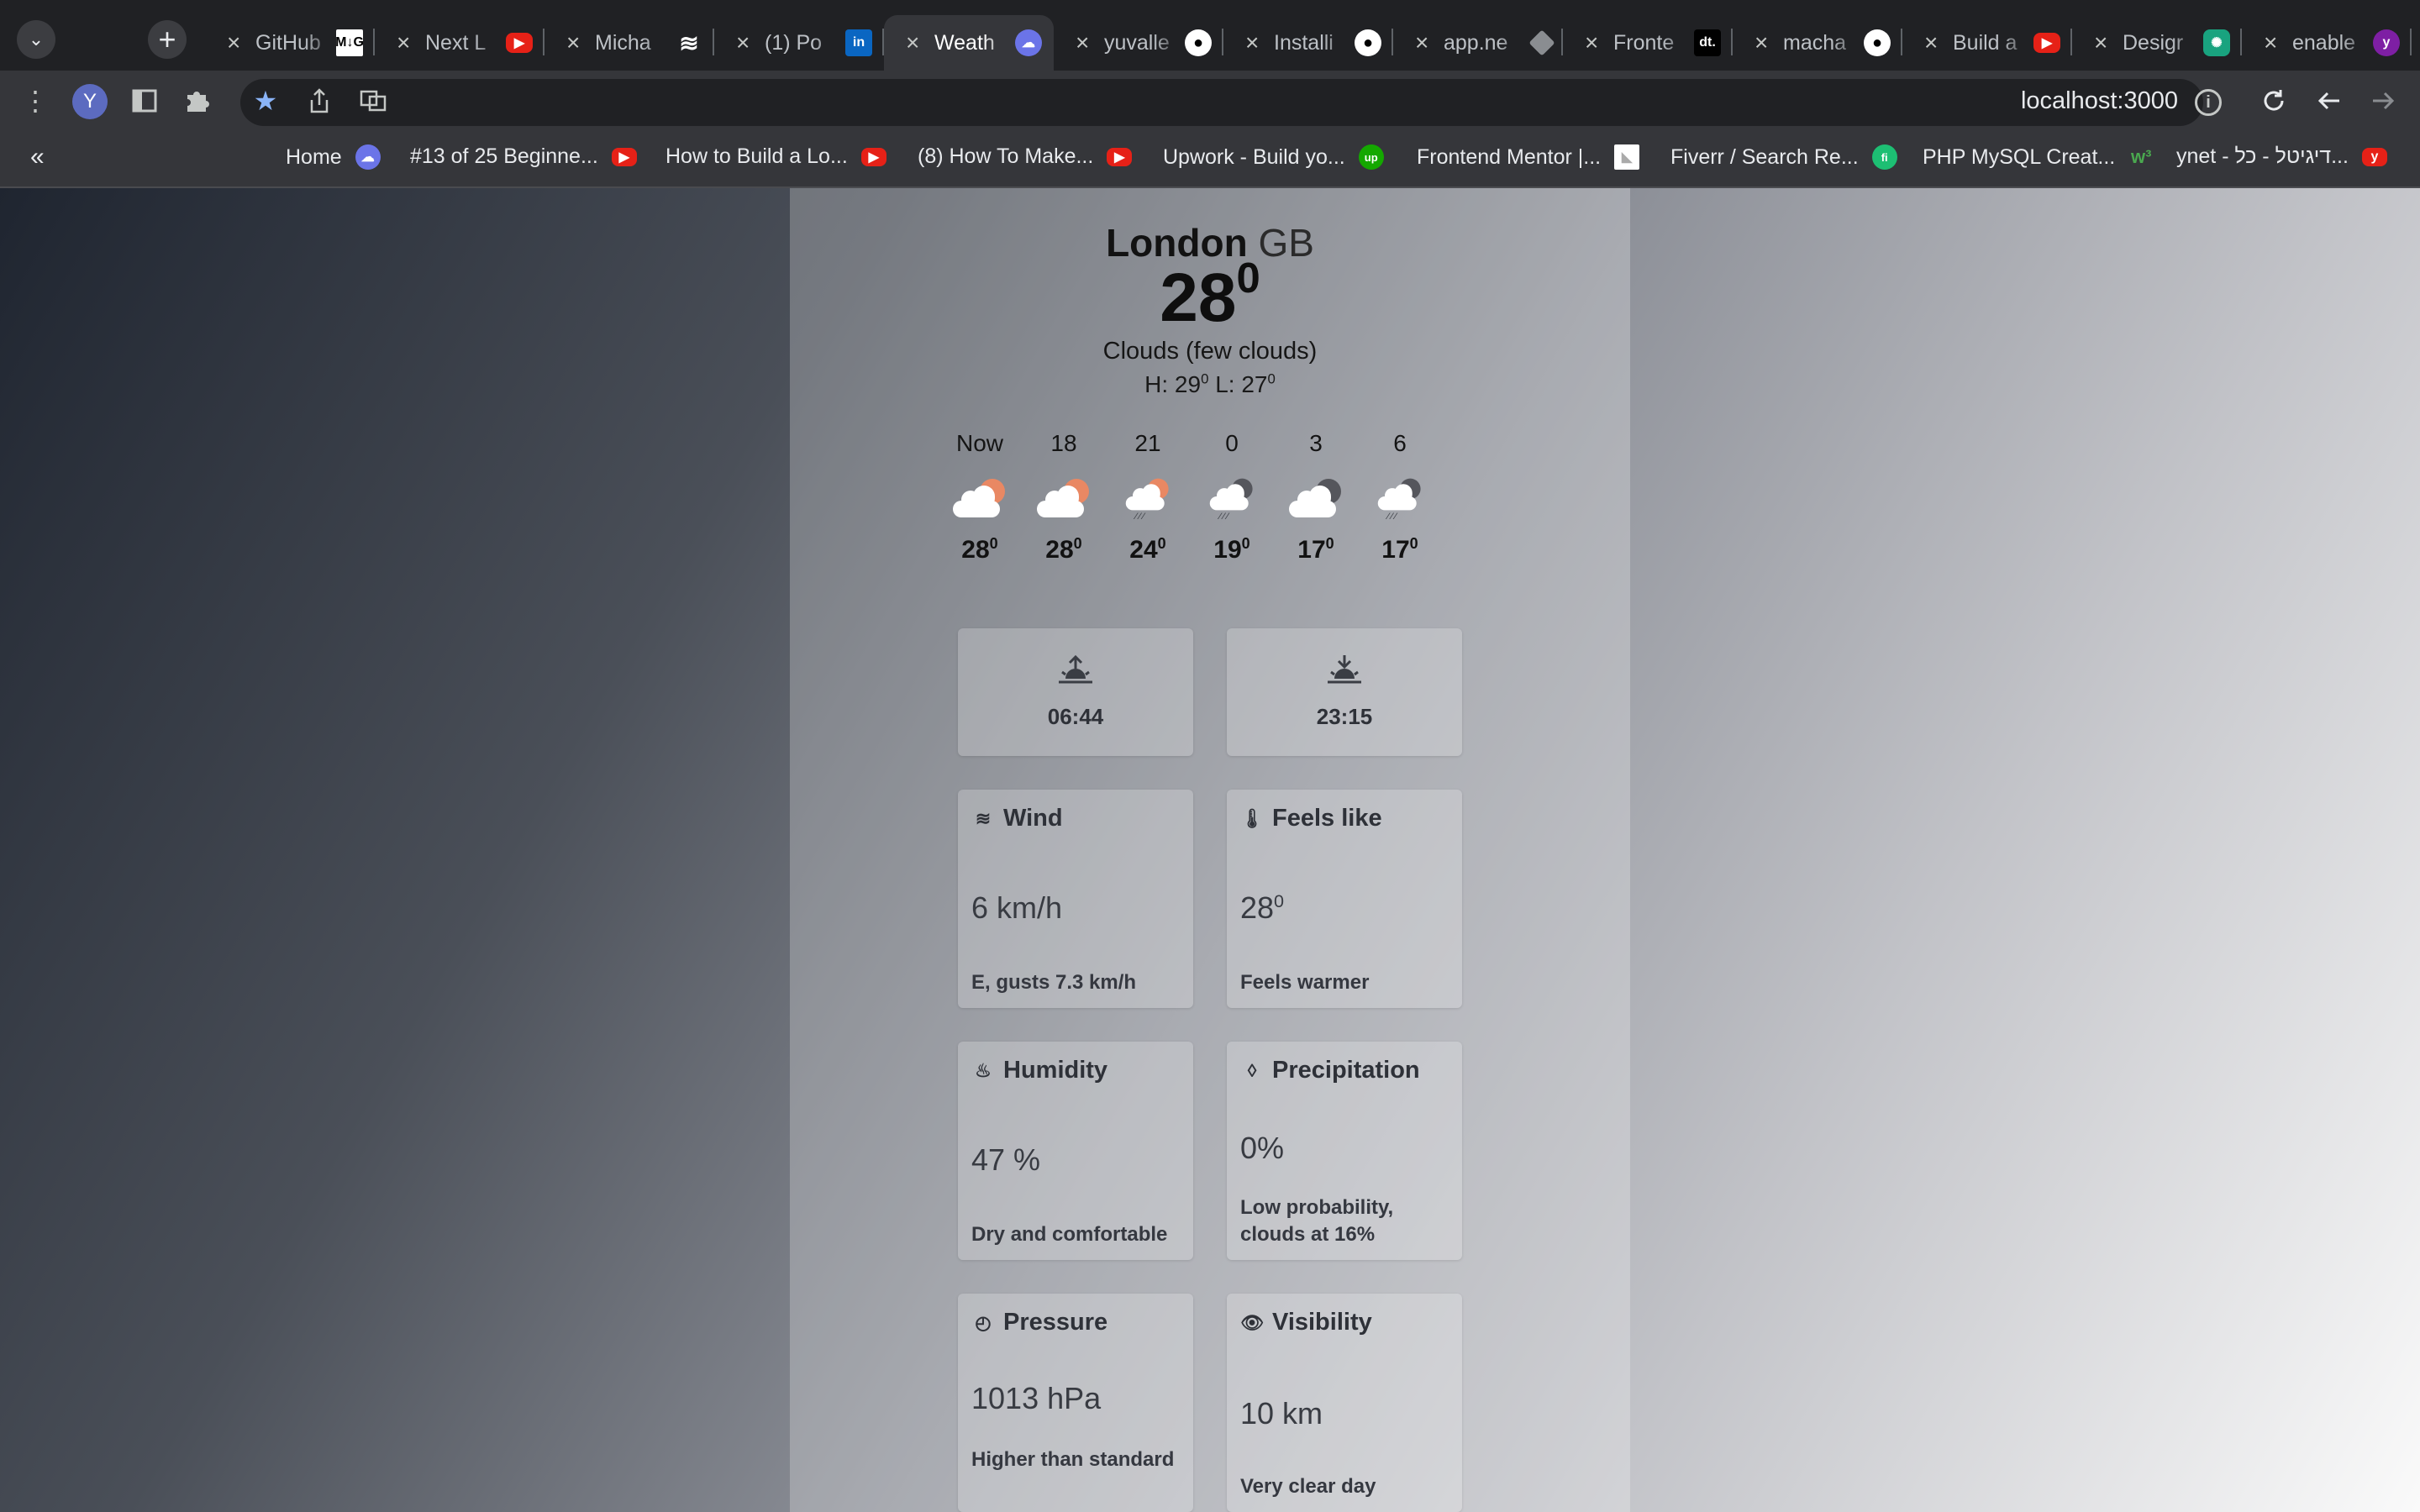 The width and height of the screenshot is (2420, 1512). I want to click on profile-avatar: Y, so click(90, 101).